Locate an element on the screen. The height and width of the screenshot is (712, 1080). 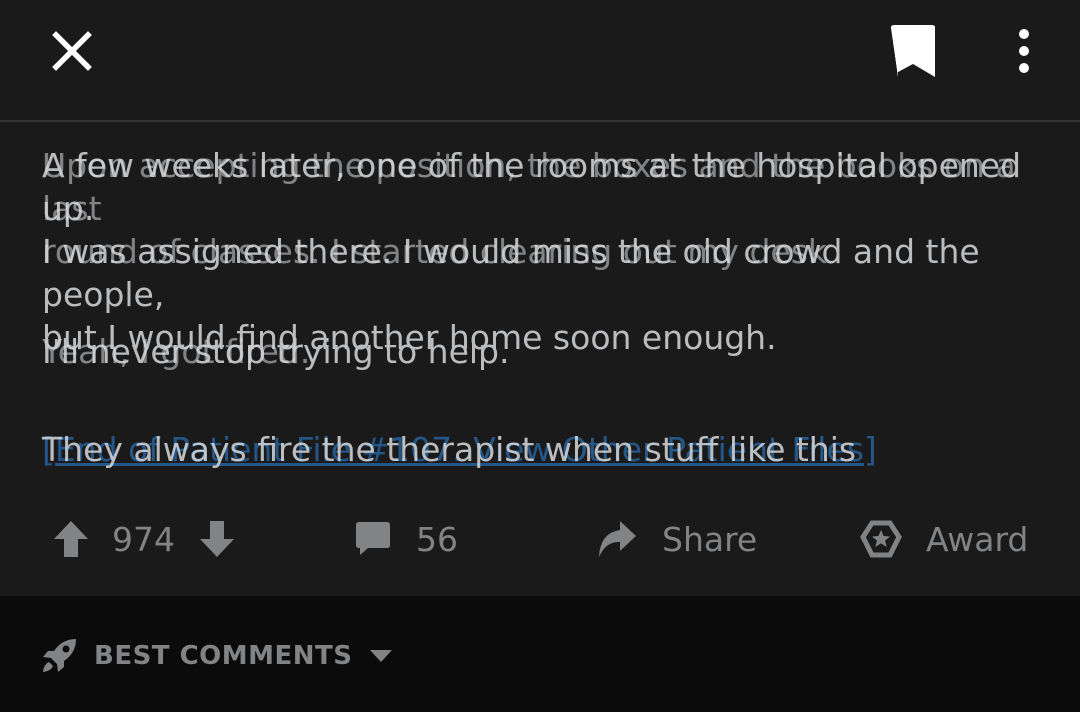
share-arrow-icon is located at coordinates (617, 539).